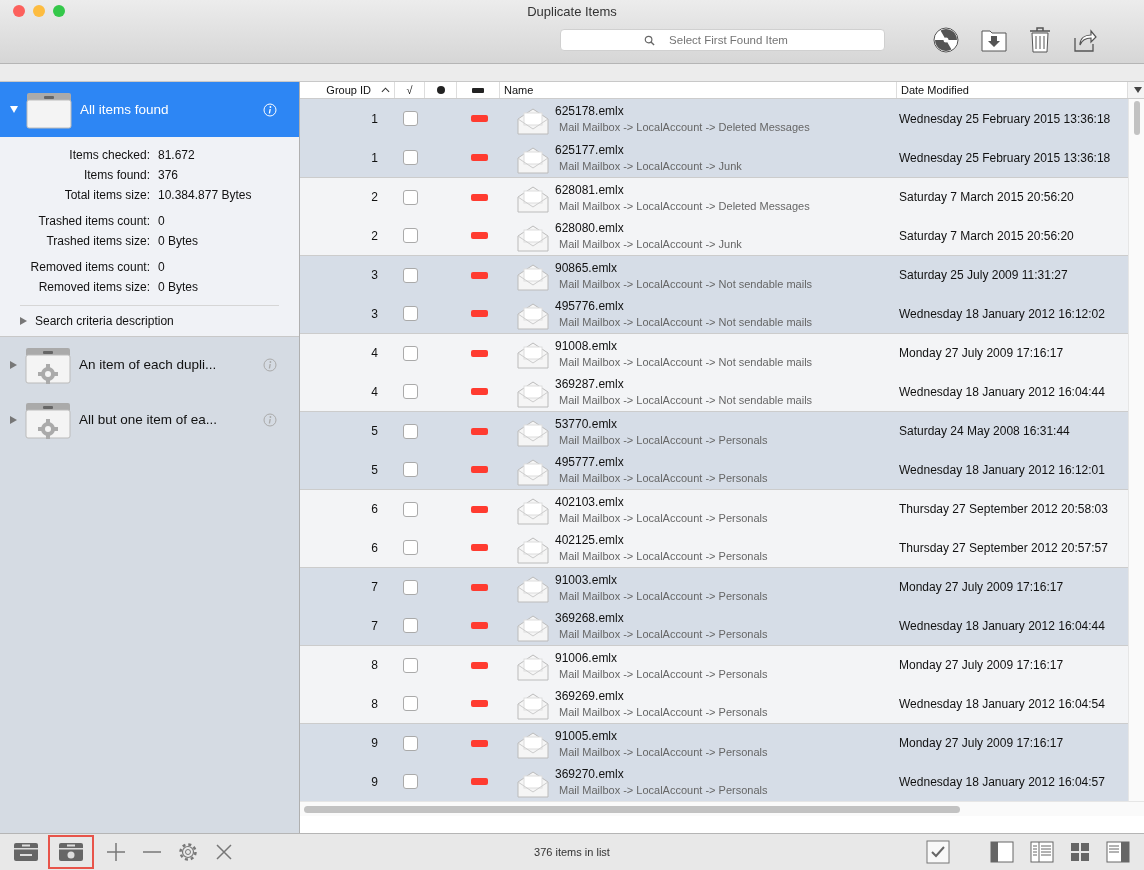 This screenshot has width=1144, height=870. I want to click on share-icon, so click(1085, 40).